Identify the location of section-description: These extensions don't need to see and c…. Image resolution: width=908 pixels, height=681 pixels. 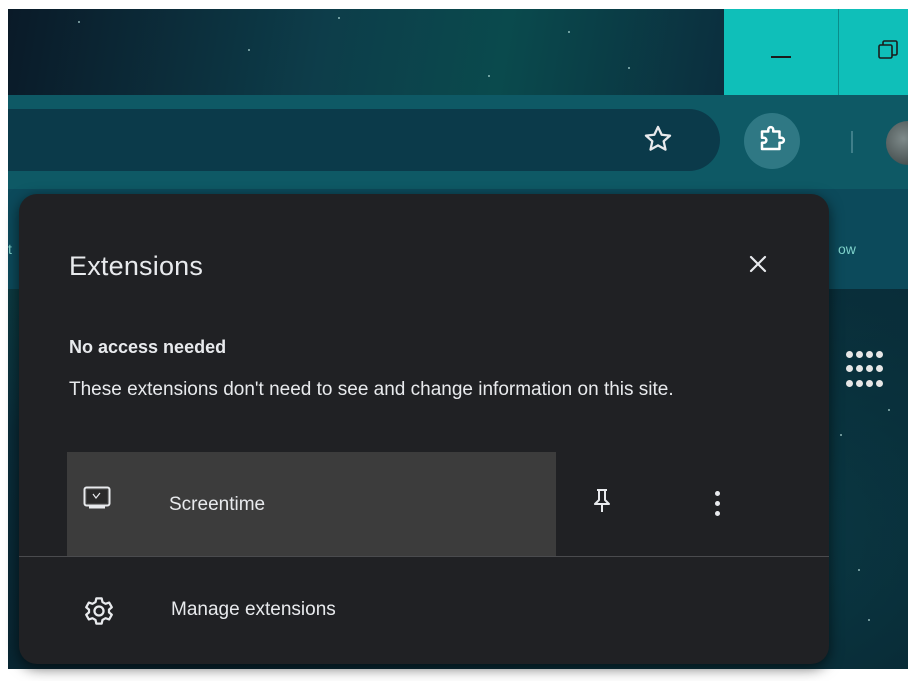
(371, 389).